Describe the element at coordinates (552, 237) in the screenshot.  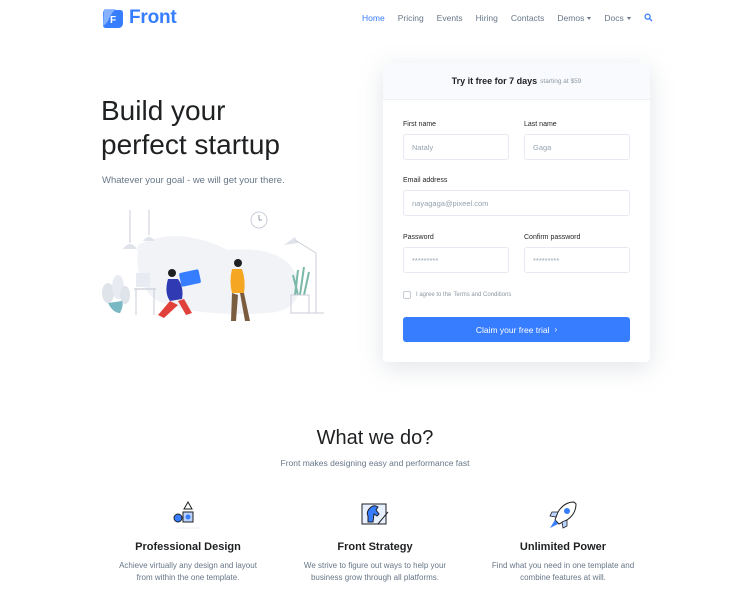
I see `confirm-password-label: Confirm password` at that location.